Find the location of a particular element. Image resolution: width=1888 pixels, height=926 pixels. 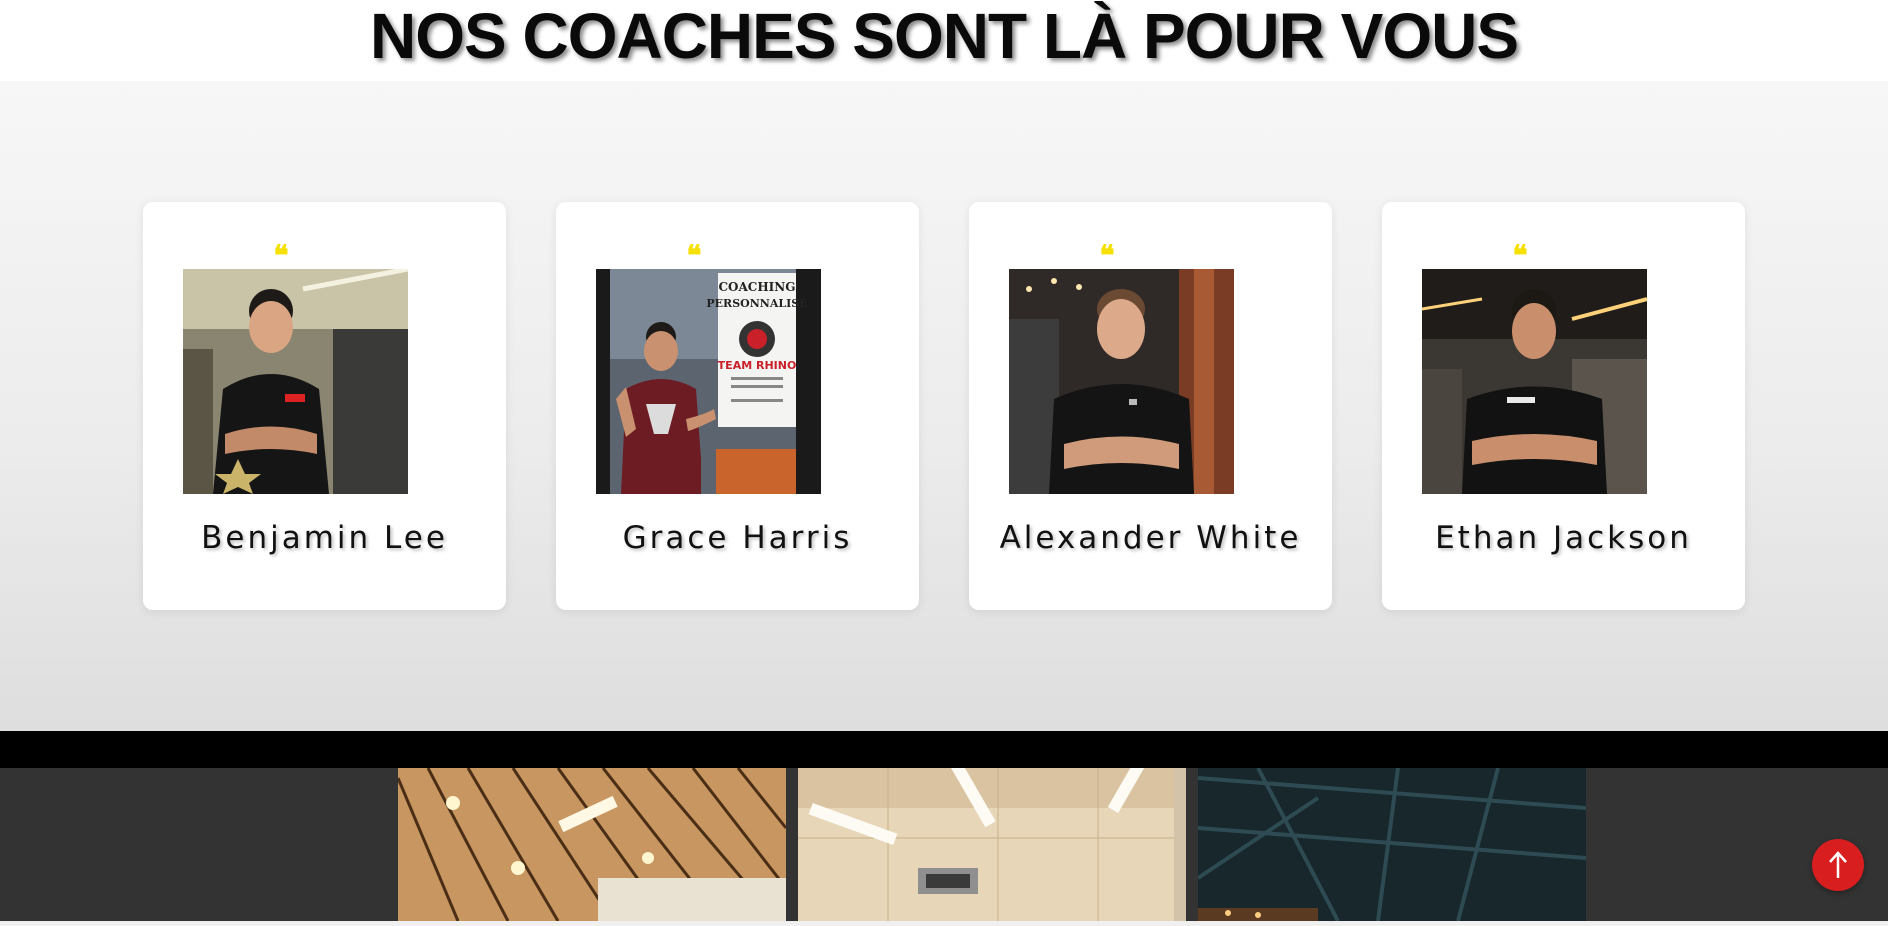

sign-text-personnalise: PERSONNALISÉ is located at coordinates (756, 303).